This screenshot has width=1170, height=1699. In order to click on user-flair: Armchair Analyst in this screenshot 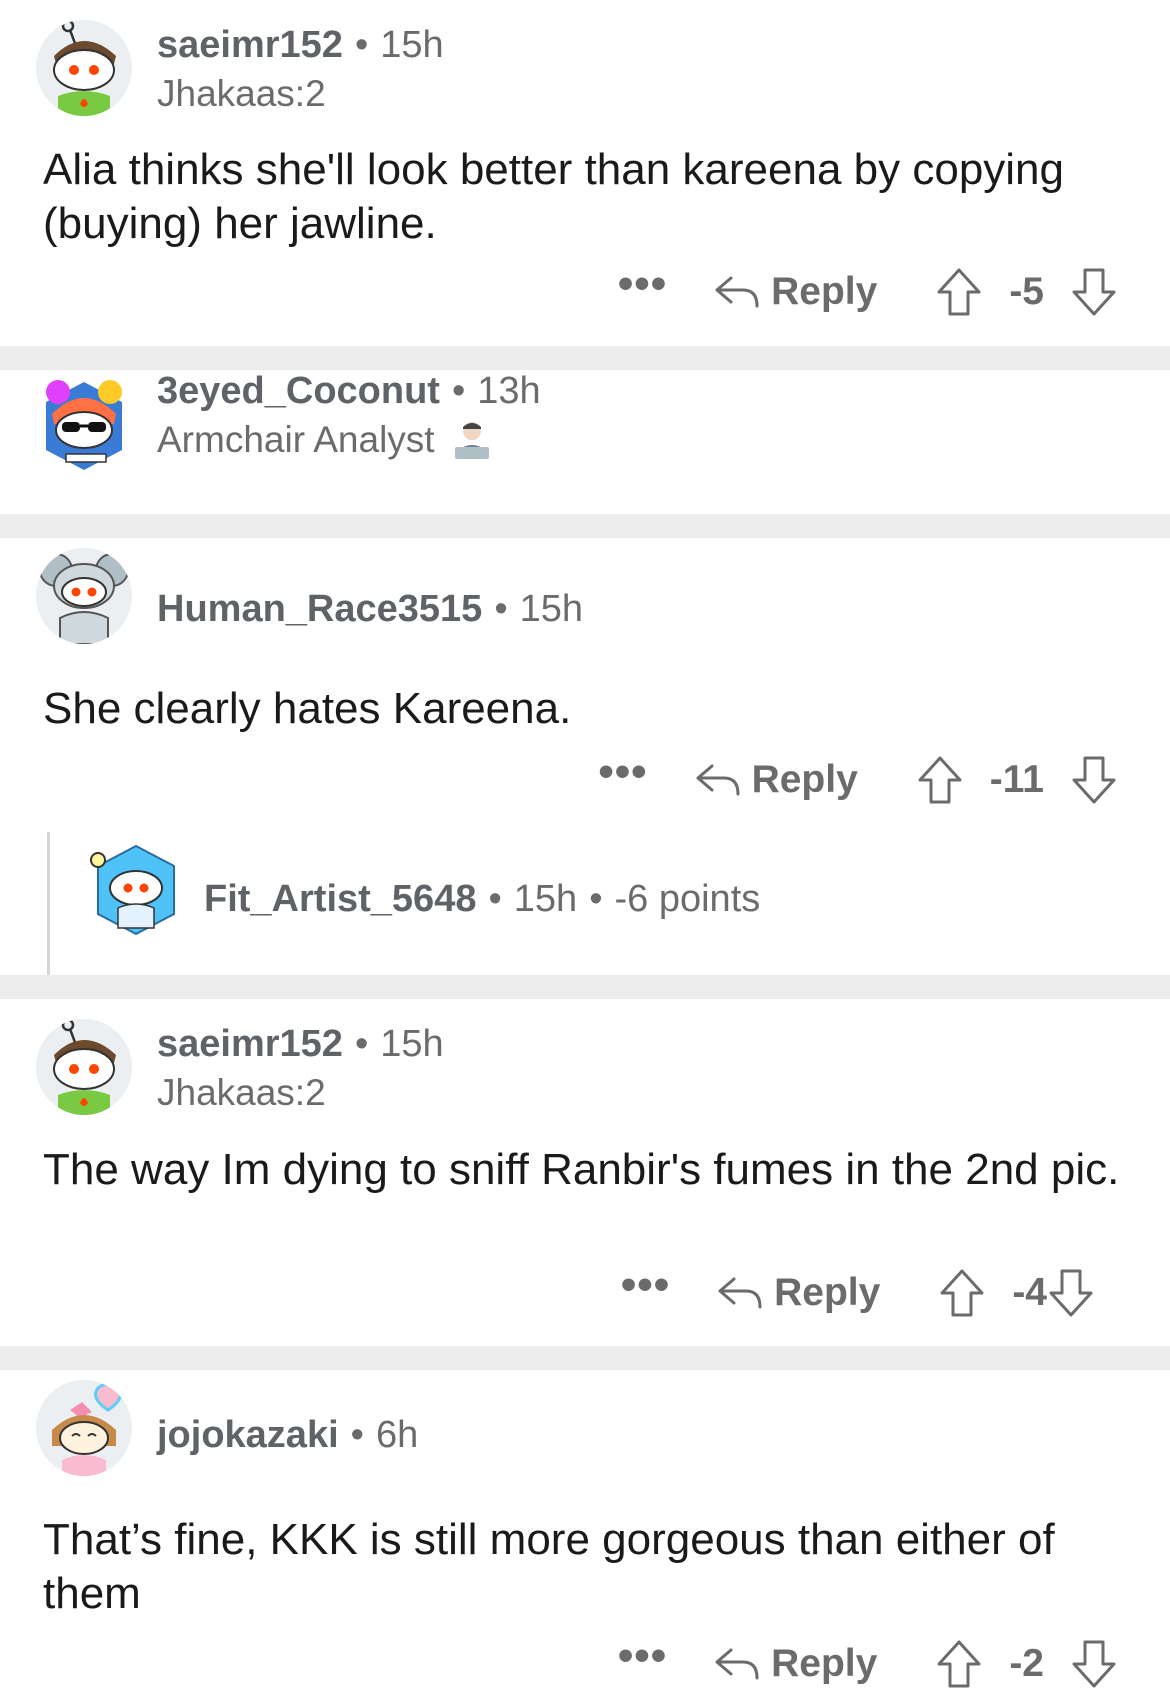, I will do `click(349, 440)`.